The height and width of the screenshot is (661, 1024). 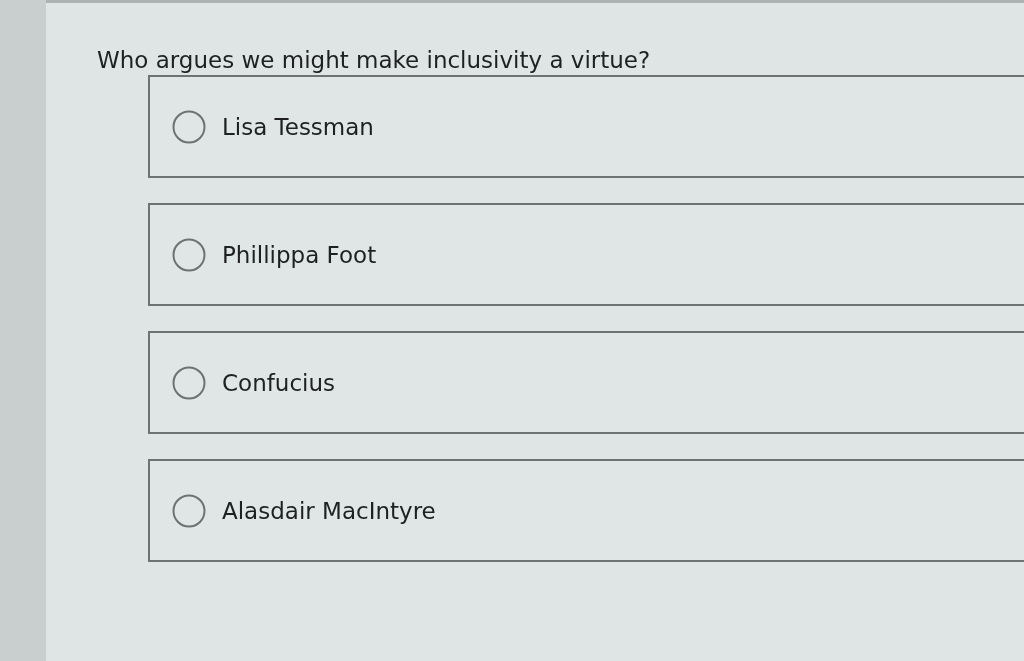 What do you see at coordinates (299, 255) in the screenshot?
I see `option-label: Phillippa Foot` at bounding box center [299, 255].